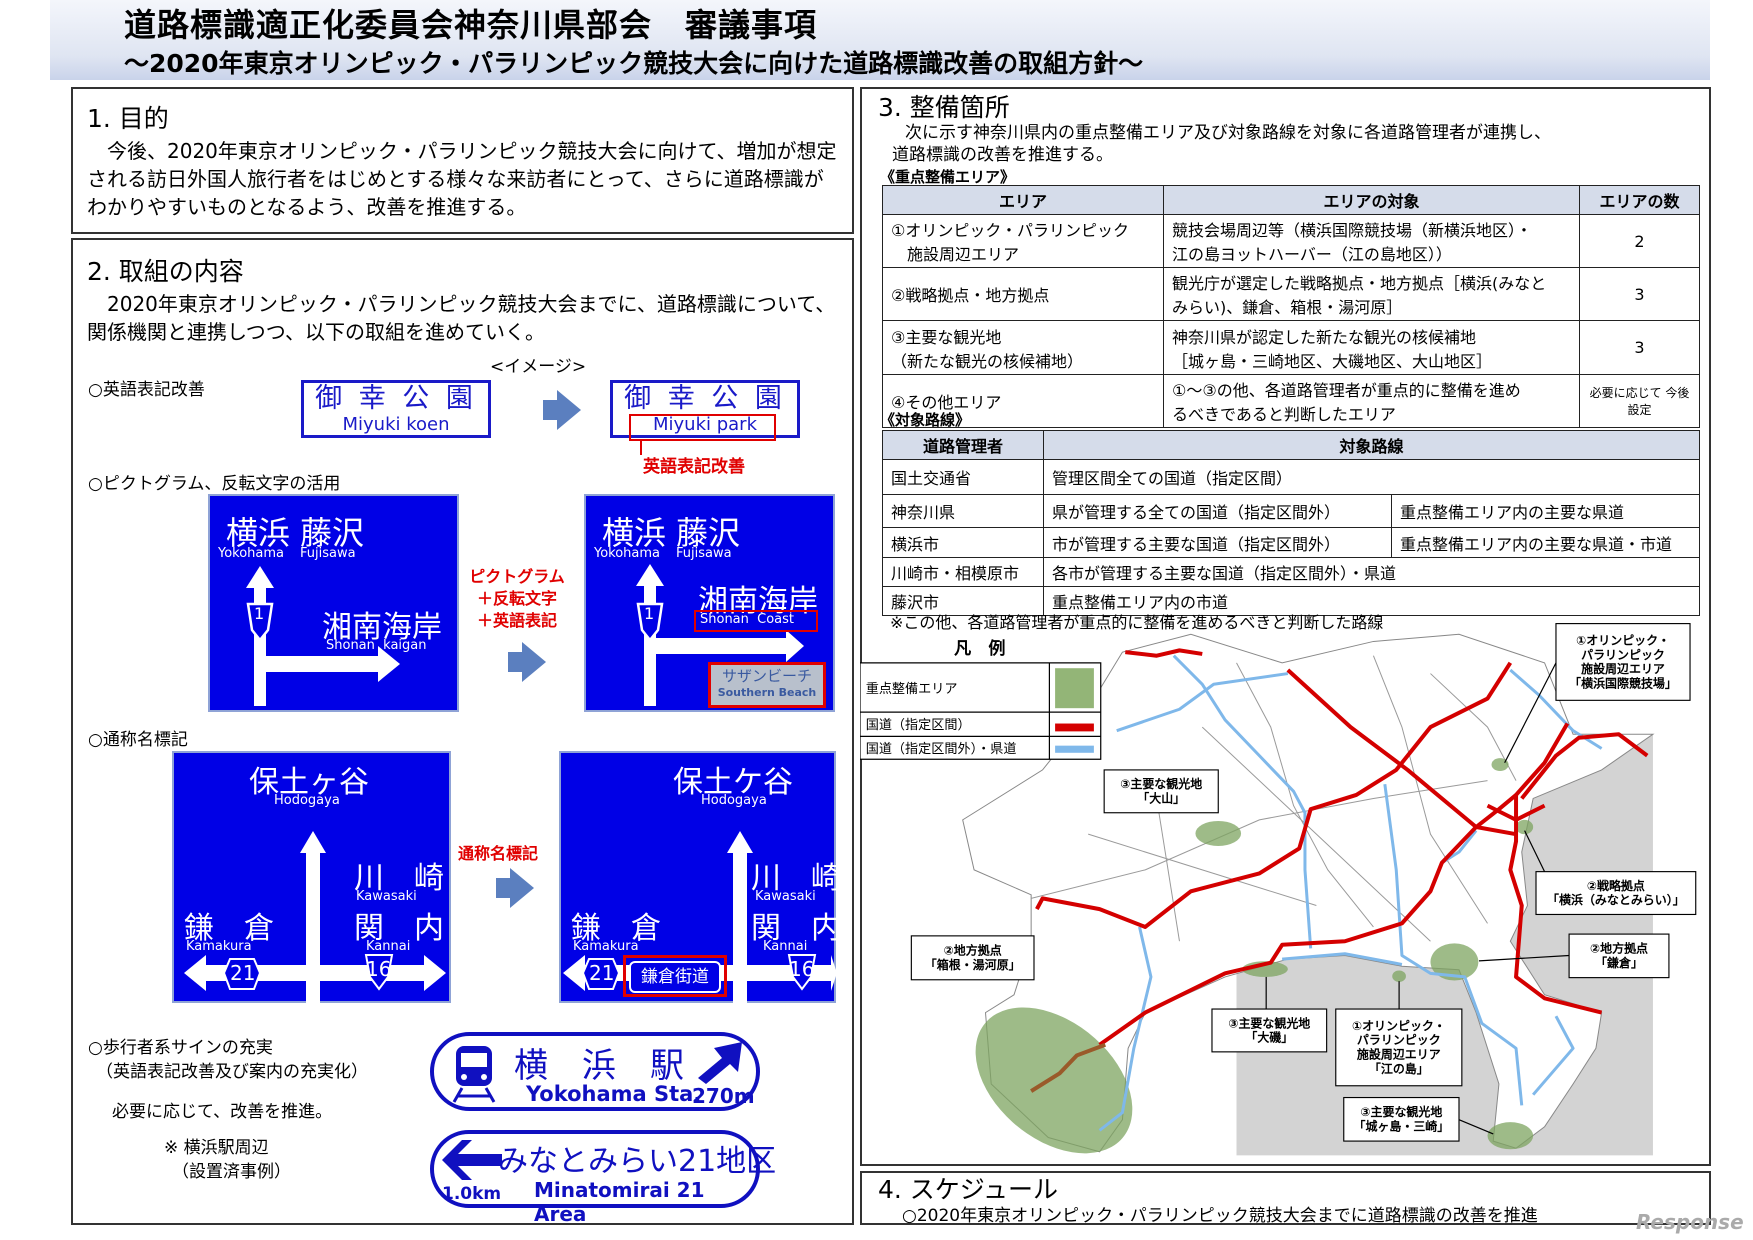  What do you see at coordinates (396, 424) in the screenshot?
I see `sign-en: Miyuki koen` at bounding box center [396, 424].